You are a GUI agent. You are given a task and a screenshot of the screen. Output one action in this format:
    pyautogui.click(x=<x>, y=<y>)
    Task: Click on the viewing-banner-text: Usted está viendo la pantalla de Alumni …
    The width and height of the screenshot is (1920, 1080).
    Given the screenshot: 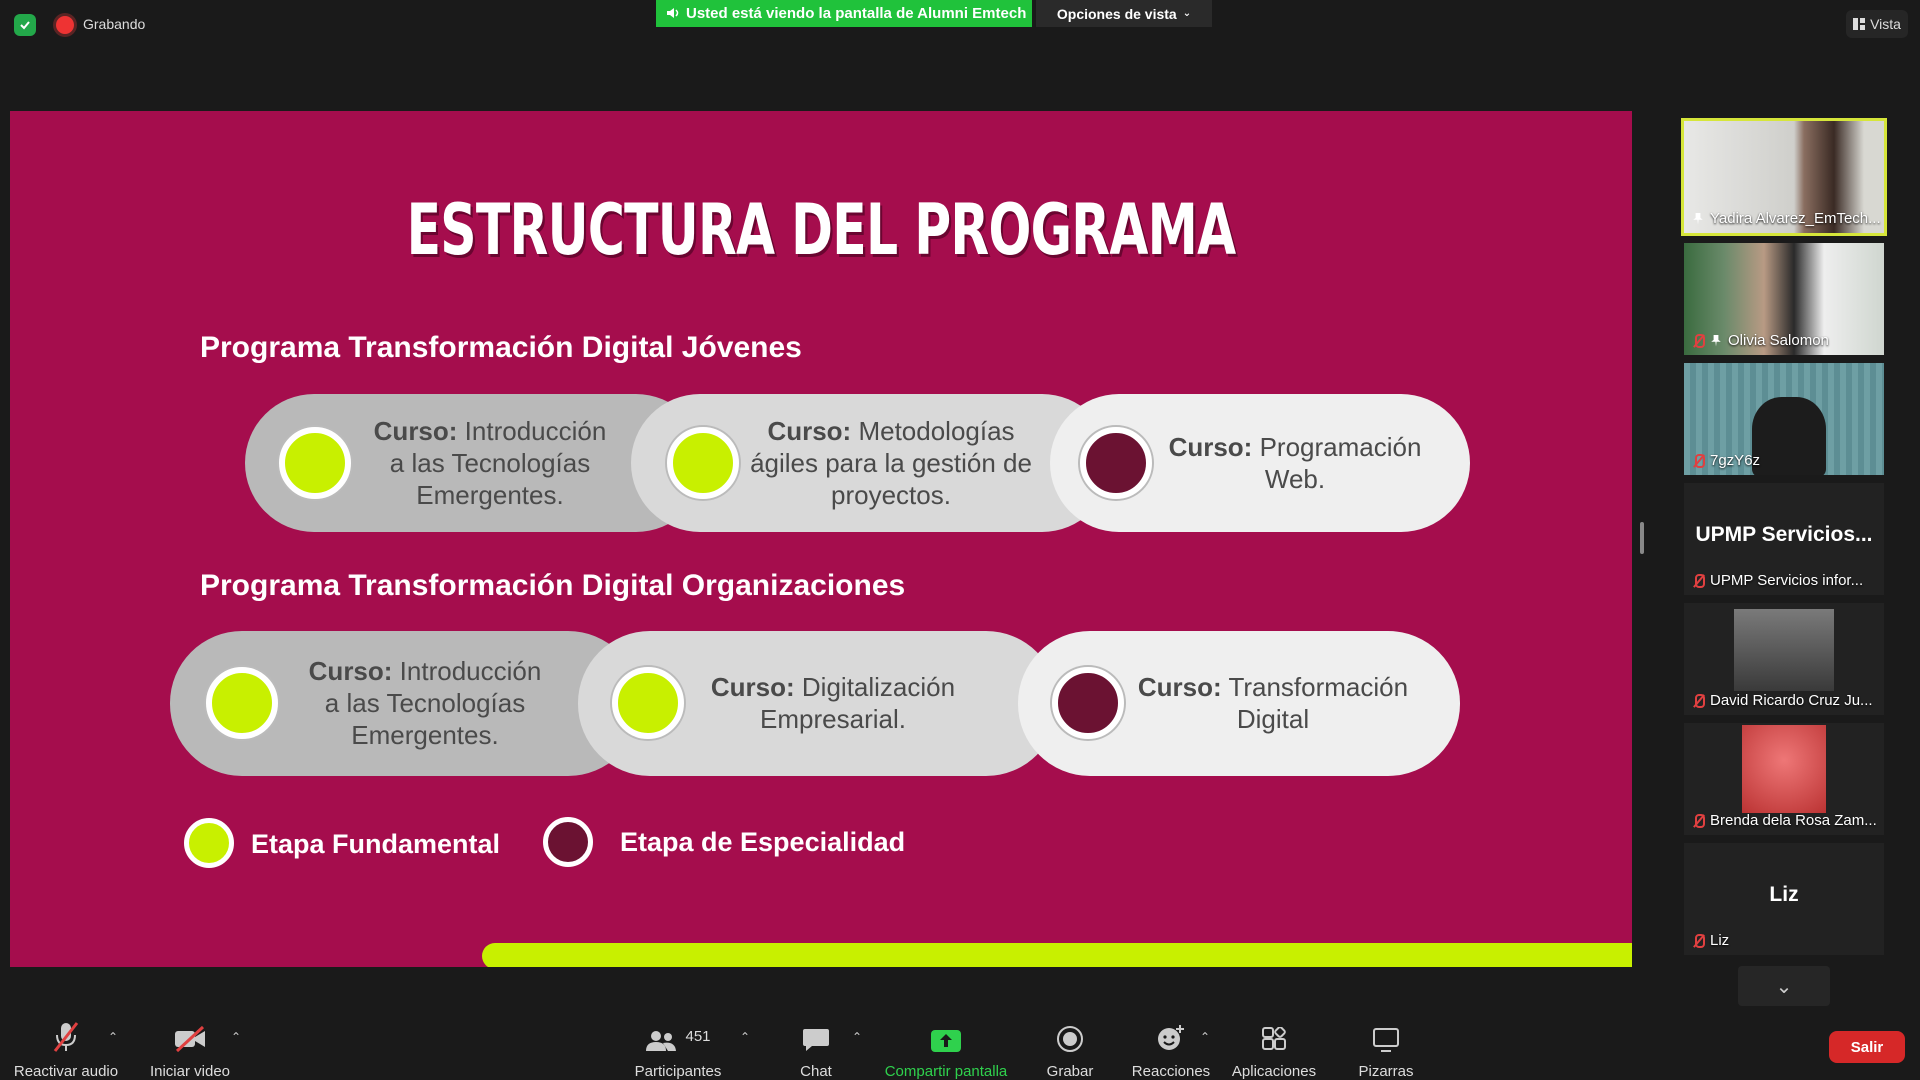 What is the action you would take?
    pyautogui.click(x=856, y=13)
    